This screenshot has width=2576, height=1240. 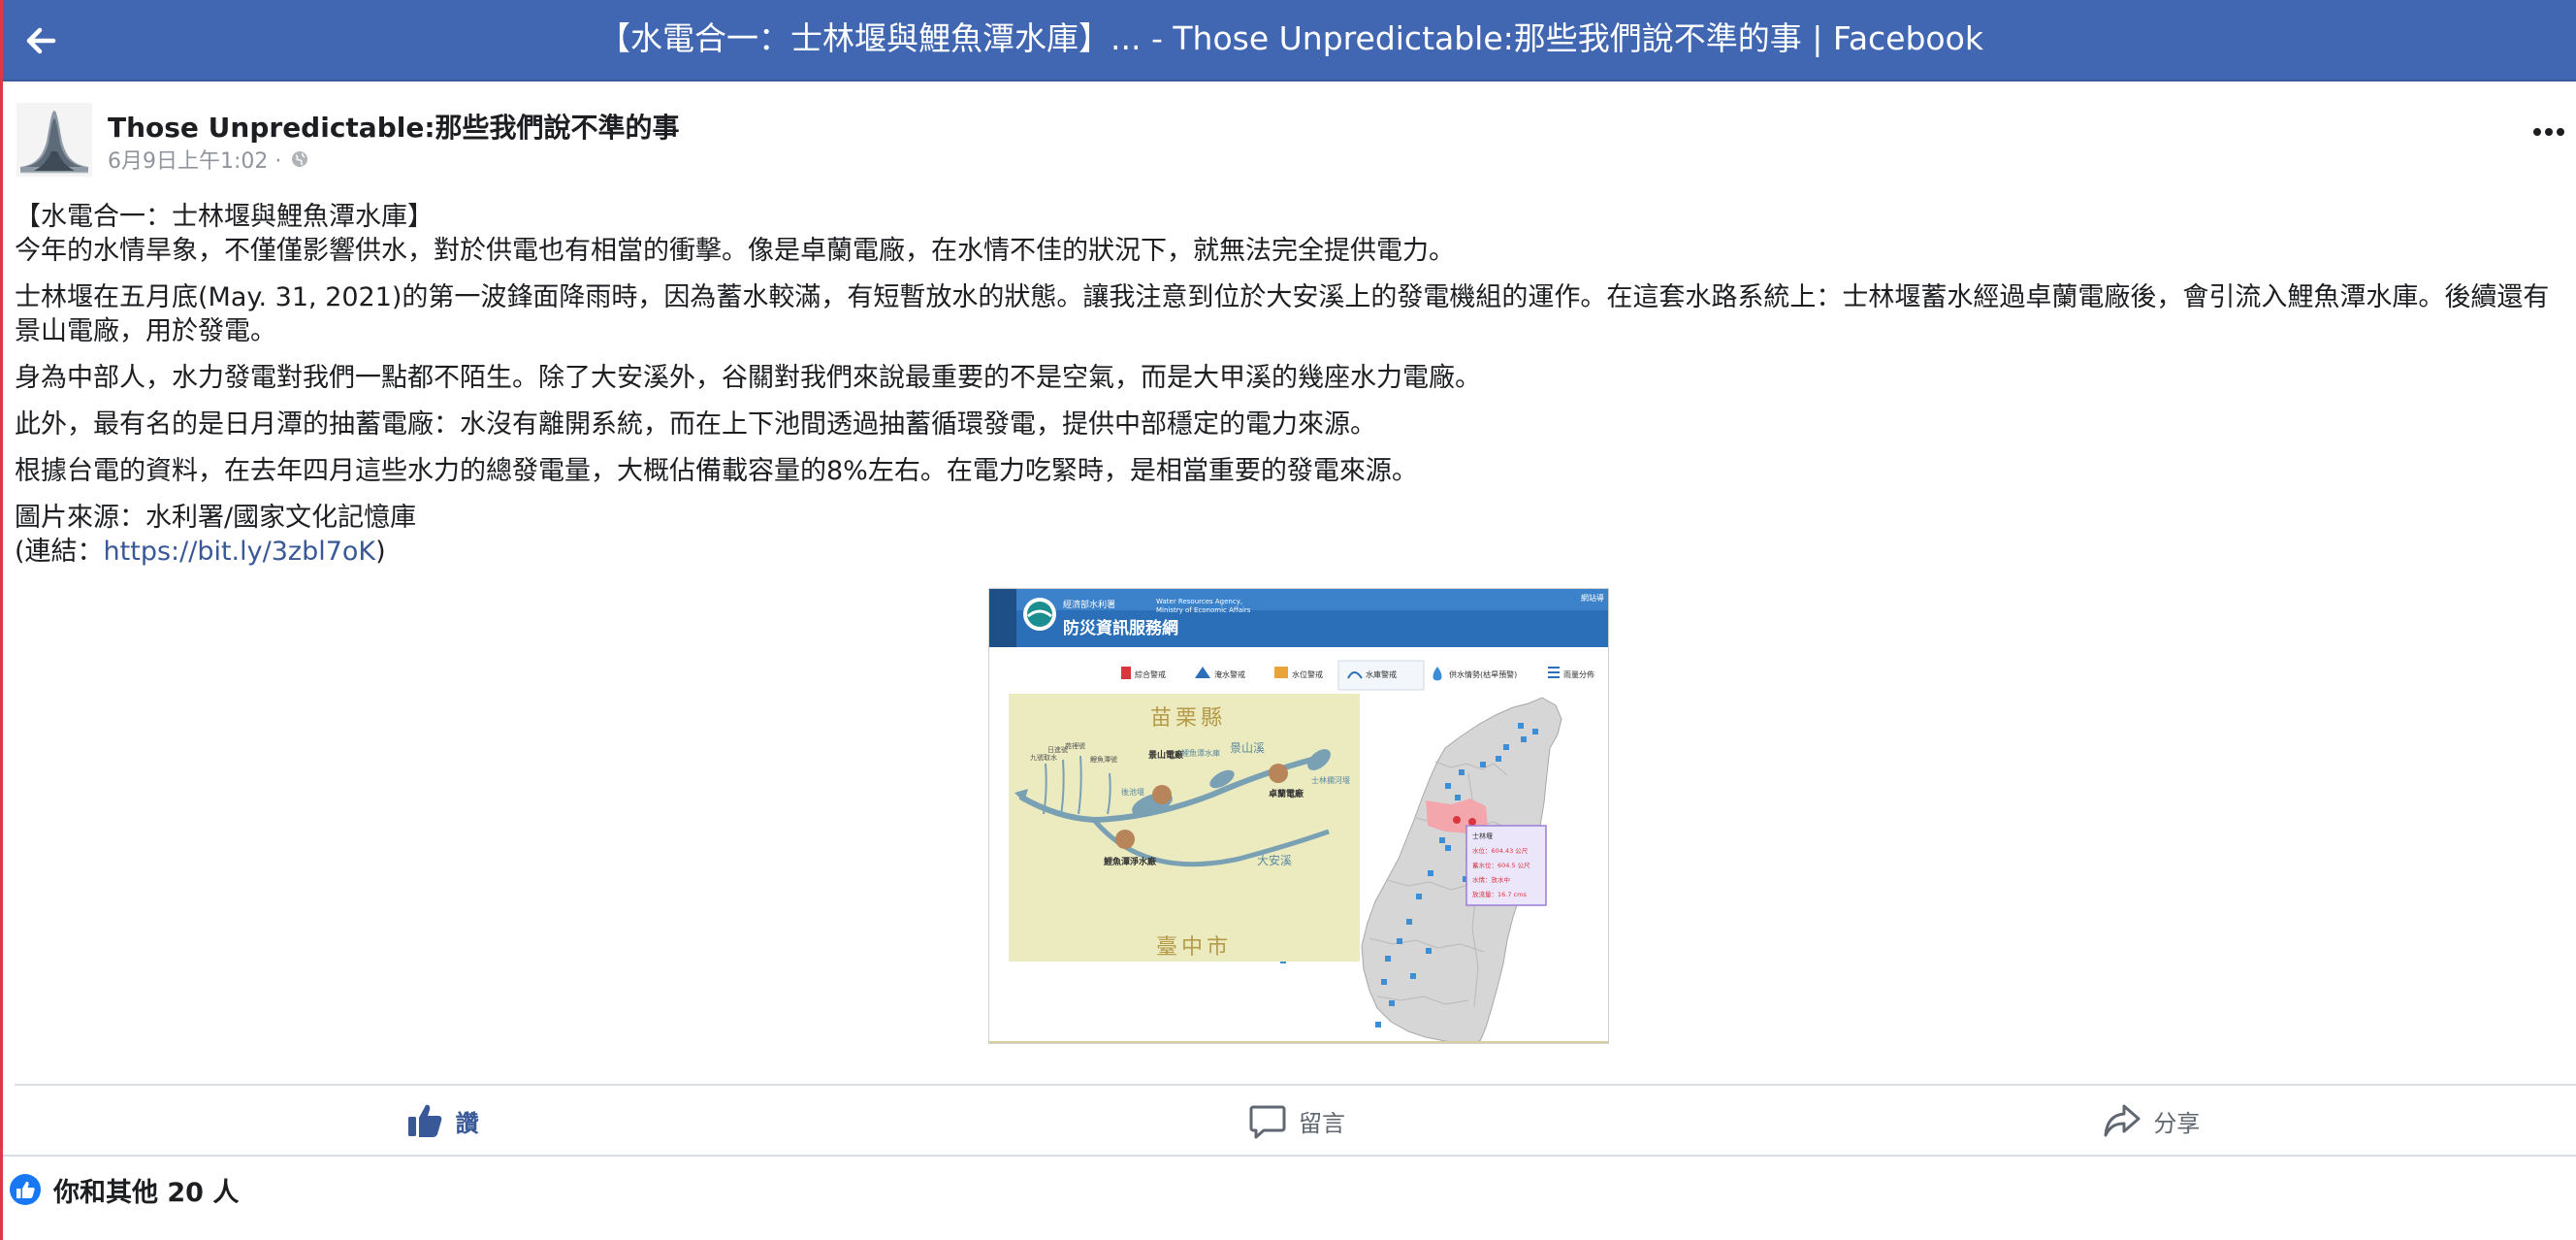 I want to click on post-meta: 6月9日上午1:02 ·, so click(x=208, y=160).